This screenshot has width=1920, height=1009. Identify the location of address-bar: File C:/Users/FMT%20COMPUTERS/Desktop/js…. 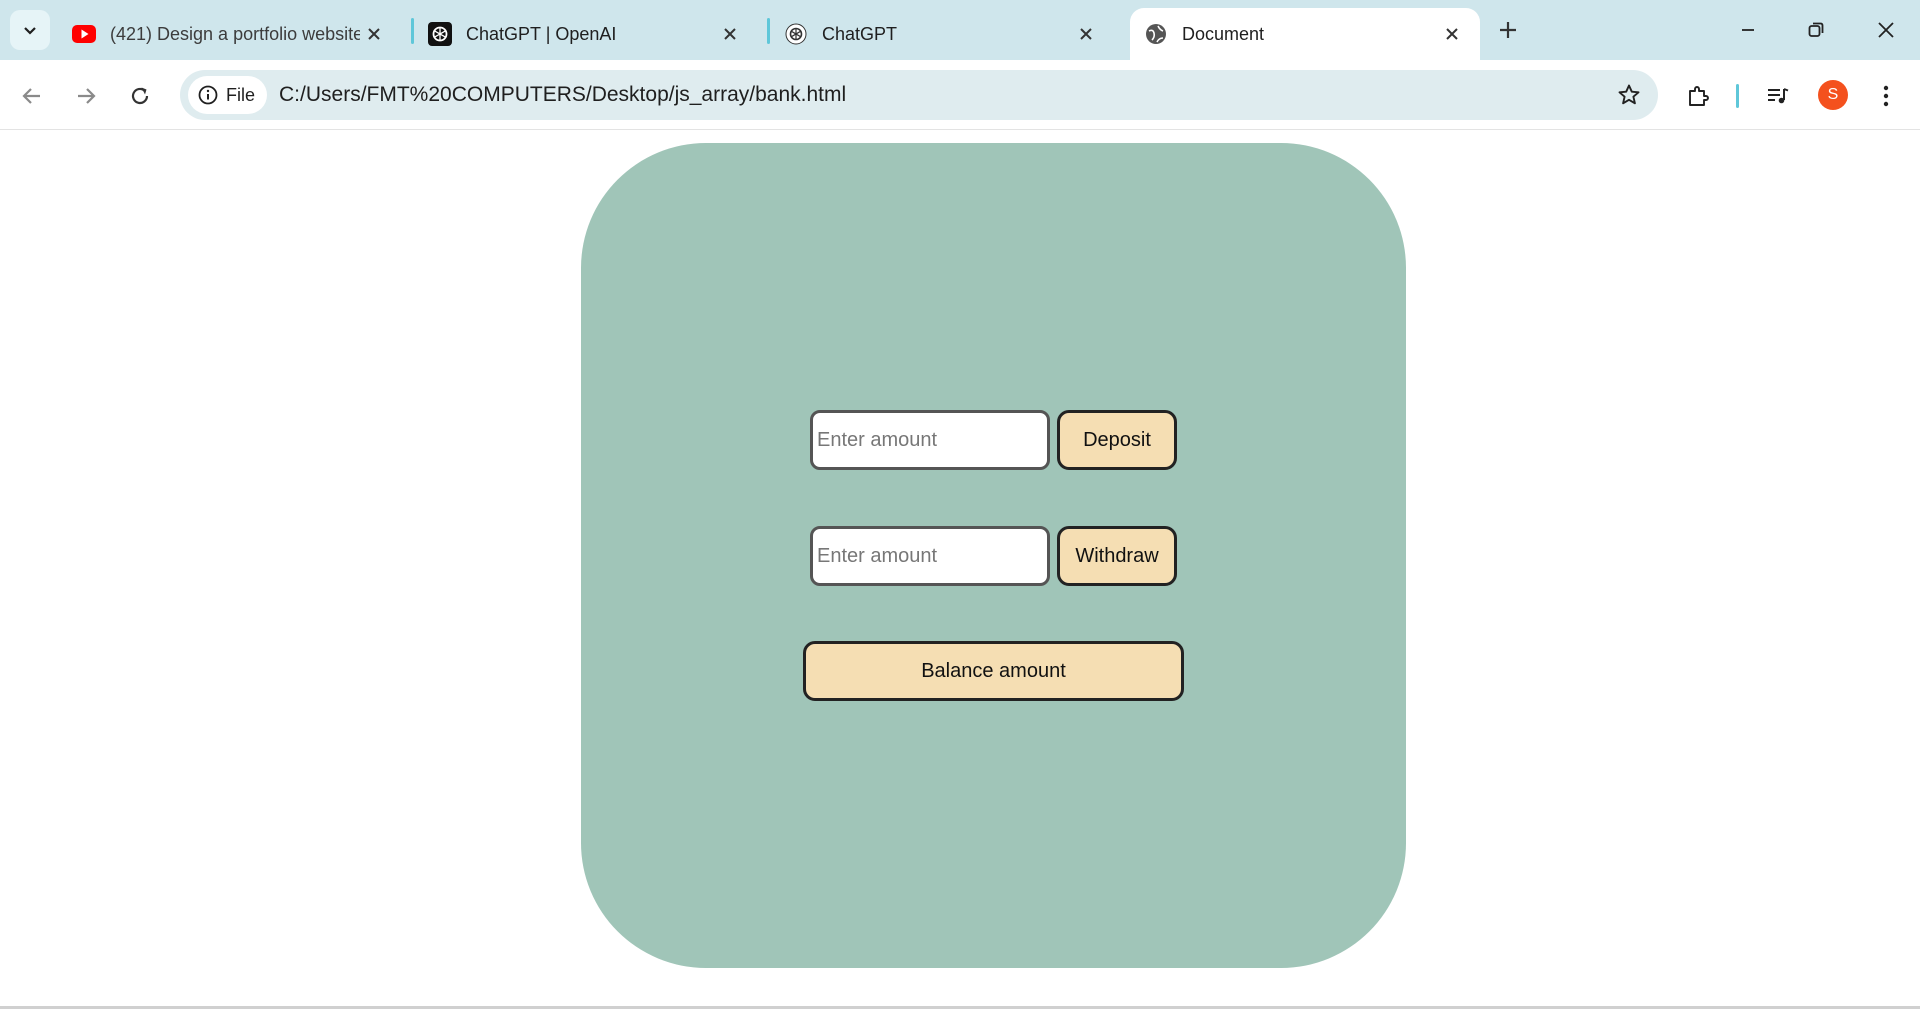
(919, 95).